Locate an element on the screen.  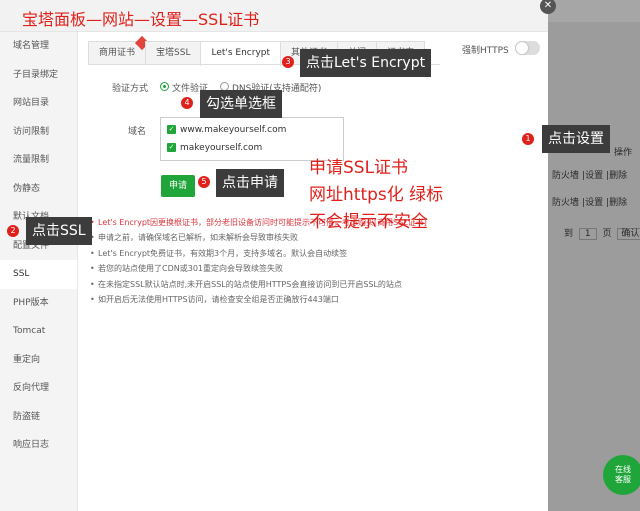
annotation-note: 申请SSL证书 网址https化 绿标 不会提示不安全 is located at coordinates (376, 195).